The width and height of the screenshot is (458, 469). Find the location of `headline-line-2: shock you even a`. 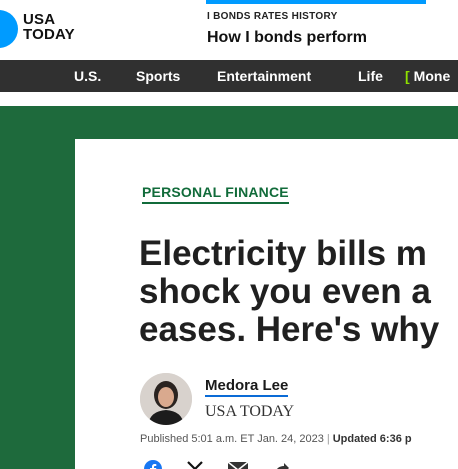

headline-line-2: shock you even a is located at coordinates (285, 291).